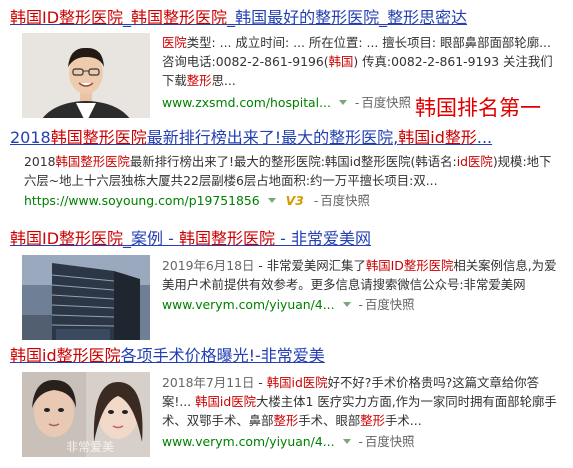 The width and height of the screenshot is (573, 468). I want to click on result-2-url: https://www.soyoung.com/p19751856, so click(142, 200).